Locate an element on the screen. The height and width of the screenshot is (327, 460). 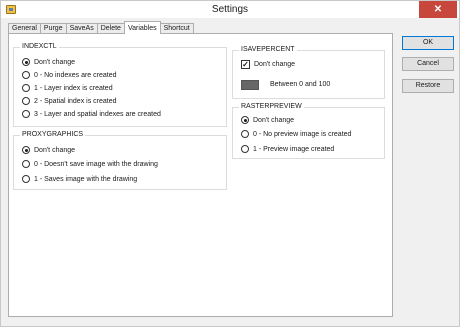
isavepercent-dont-change: ✓ Don't change is located at coordinates (268, 64).